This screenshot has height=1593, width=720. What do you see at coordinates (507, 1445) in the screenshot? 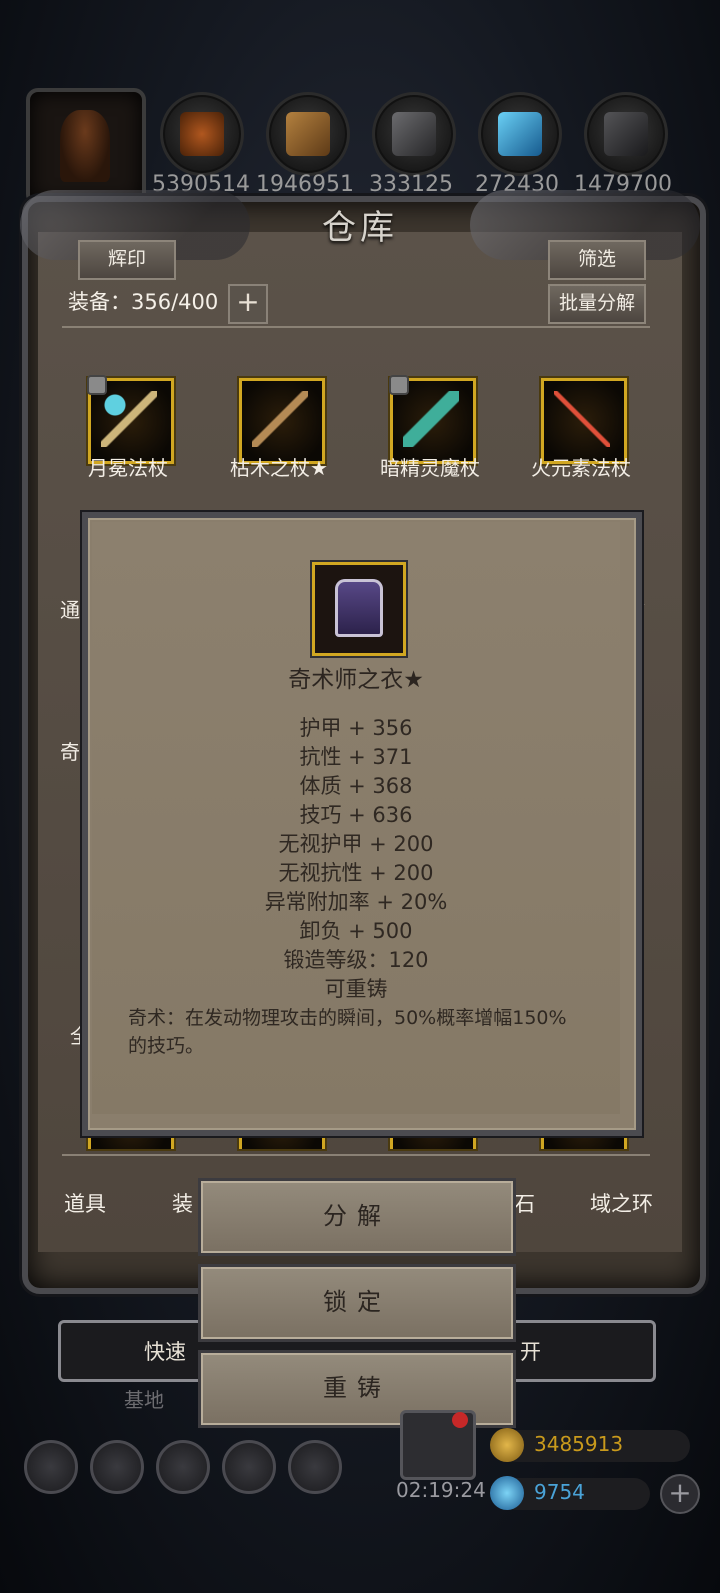
I see `gold-coin-icon` at bounding box center [507, 1445].